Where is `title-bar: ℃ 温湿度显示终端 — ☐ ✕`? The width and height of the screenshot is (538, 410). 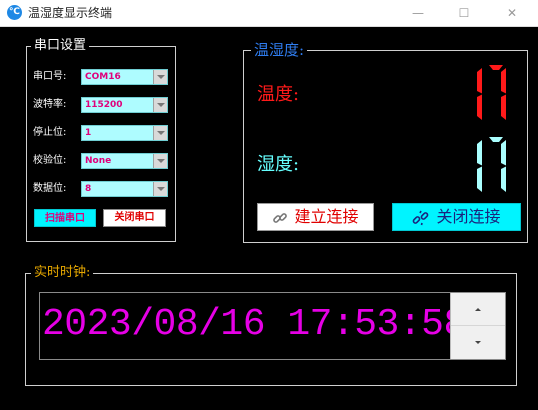
title-bar: ℃ 温湿度显示终端 — ☐ ✕ is located at coordinates (269, 13).